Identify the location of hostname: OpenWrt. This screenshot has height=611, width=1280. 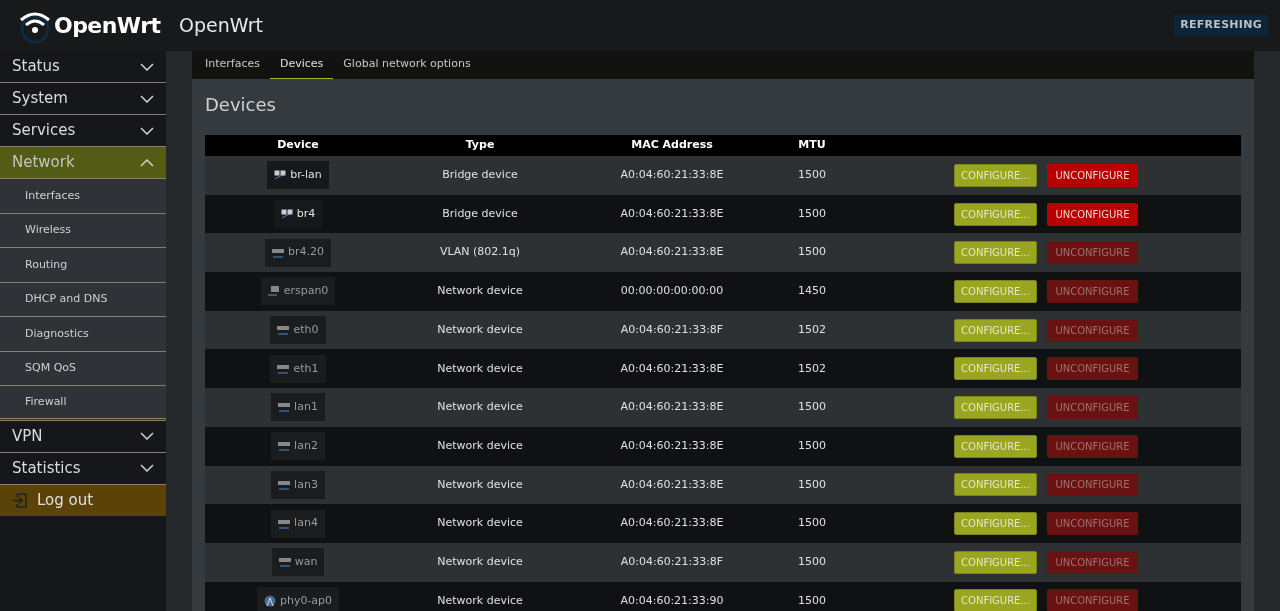
(221, 26).